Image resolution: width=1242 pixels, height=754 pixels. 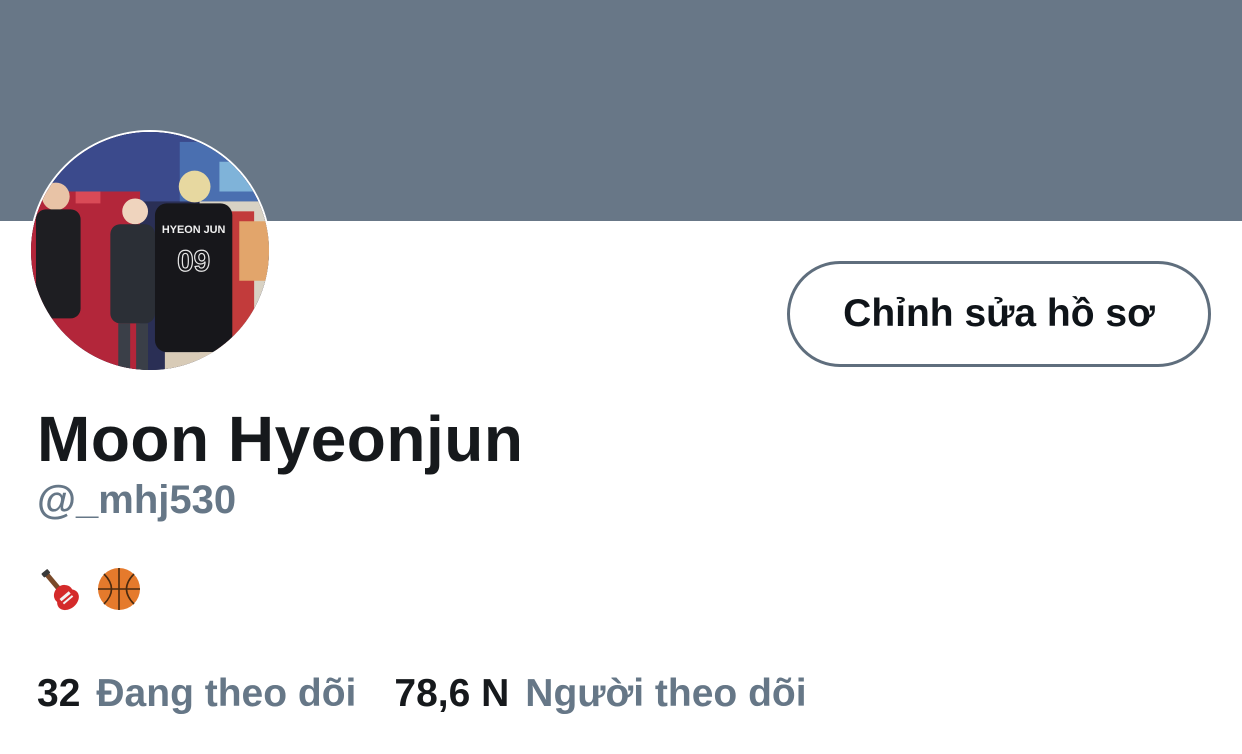 I want to click on following-link: 32 Đang theo dõi, so click(x=196, y=694).